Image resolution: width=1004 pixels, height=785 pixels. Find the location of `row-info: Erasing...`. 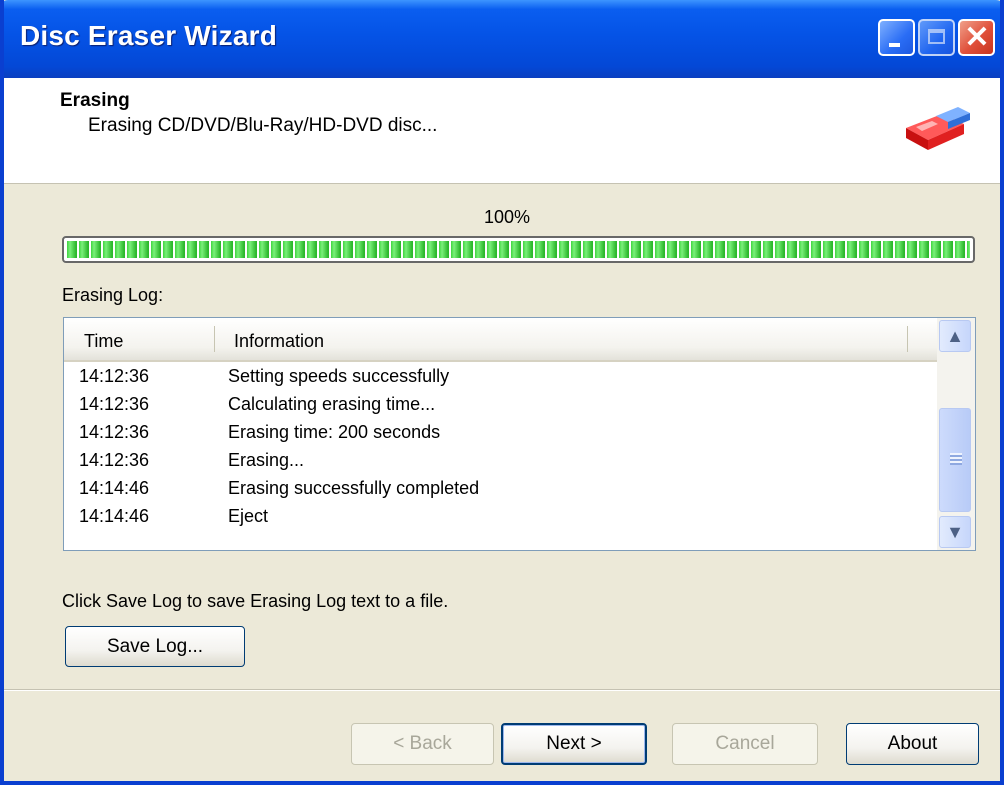

row-info: Erasing... is located at coordinates (266, 460).